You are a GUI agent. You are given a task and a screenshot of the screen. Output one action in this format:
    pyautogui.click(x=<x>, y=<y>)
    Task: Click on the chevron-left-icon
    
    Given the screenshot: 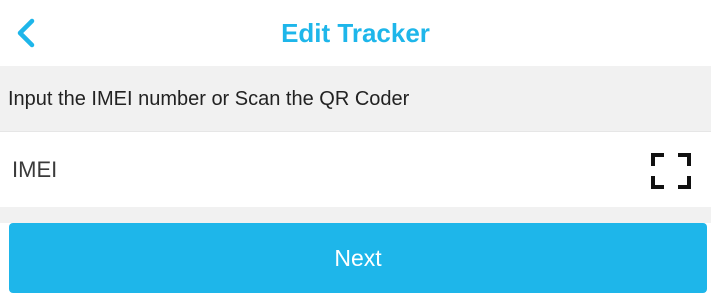 What is the action you would take?
    pyautogui.click(x=26, y=33)
    